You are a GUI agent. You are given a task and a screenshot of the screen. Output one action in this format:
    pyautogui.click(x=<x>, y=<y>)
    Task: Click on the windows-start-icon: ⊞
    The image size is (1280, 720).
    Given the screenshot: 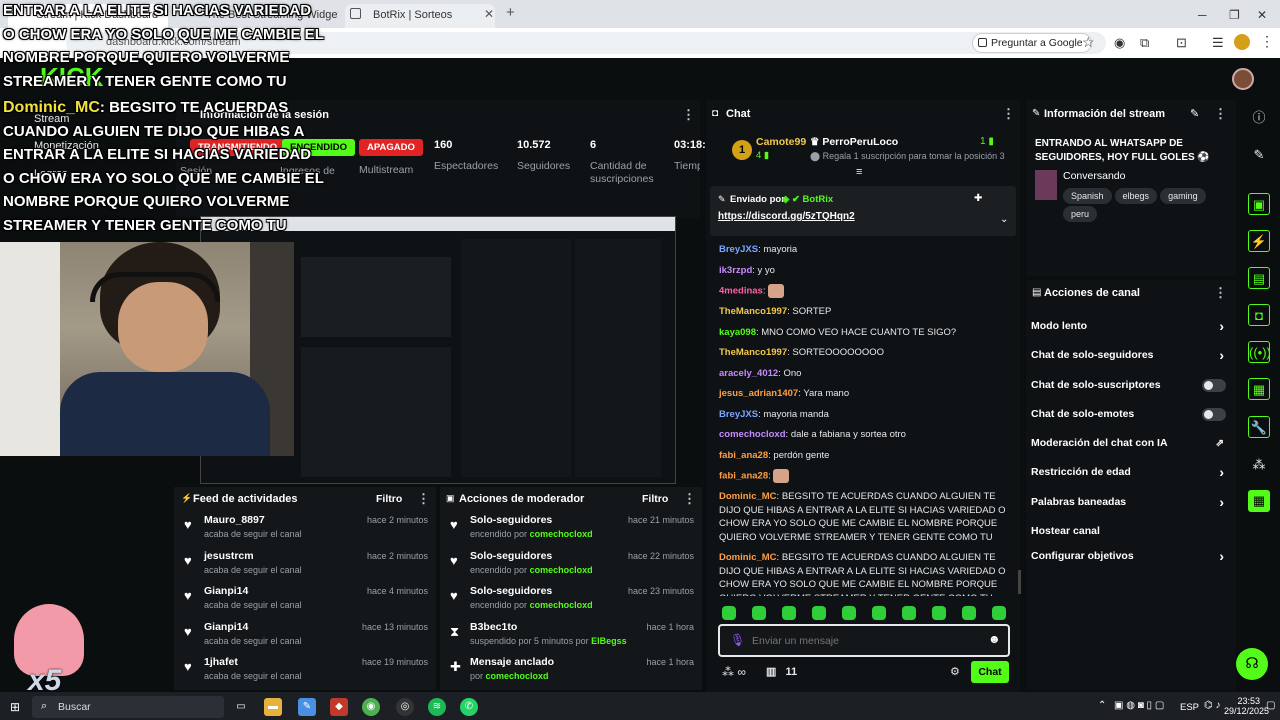 What is the action you would take?
    pyautogui.click(x=15, y=707)
    